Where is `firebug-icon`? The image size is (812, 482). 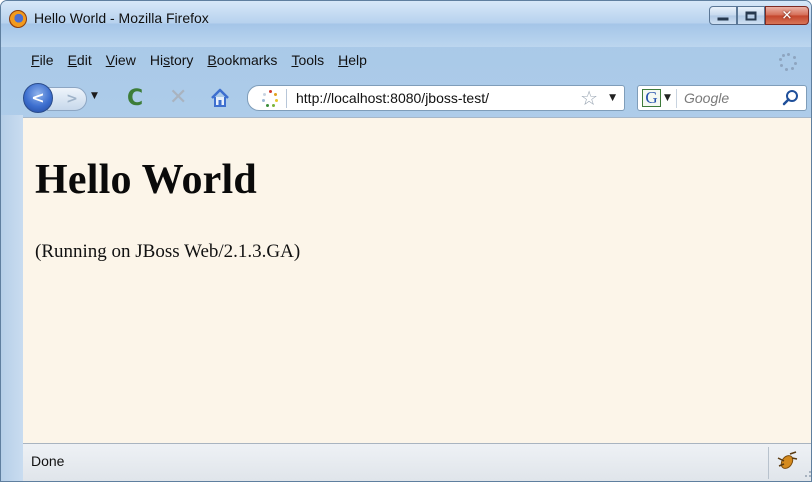
firebug-icon is located at coordinates (787, 461).